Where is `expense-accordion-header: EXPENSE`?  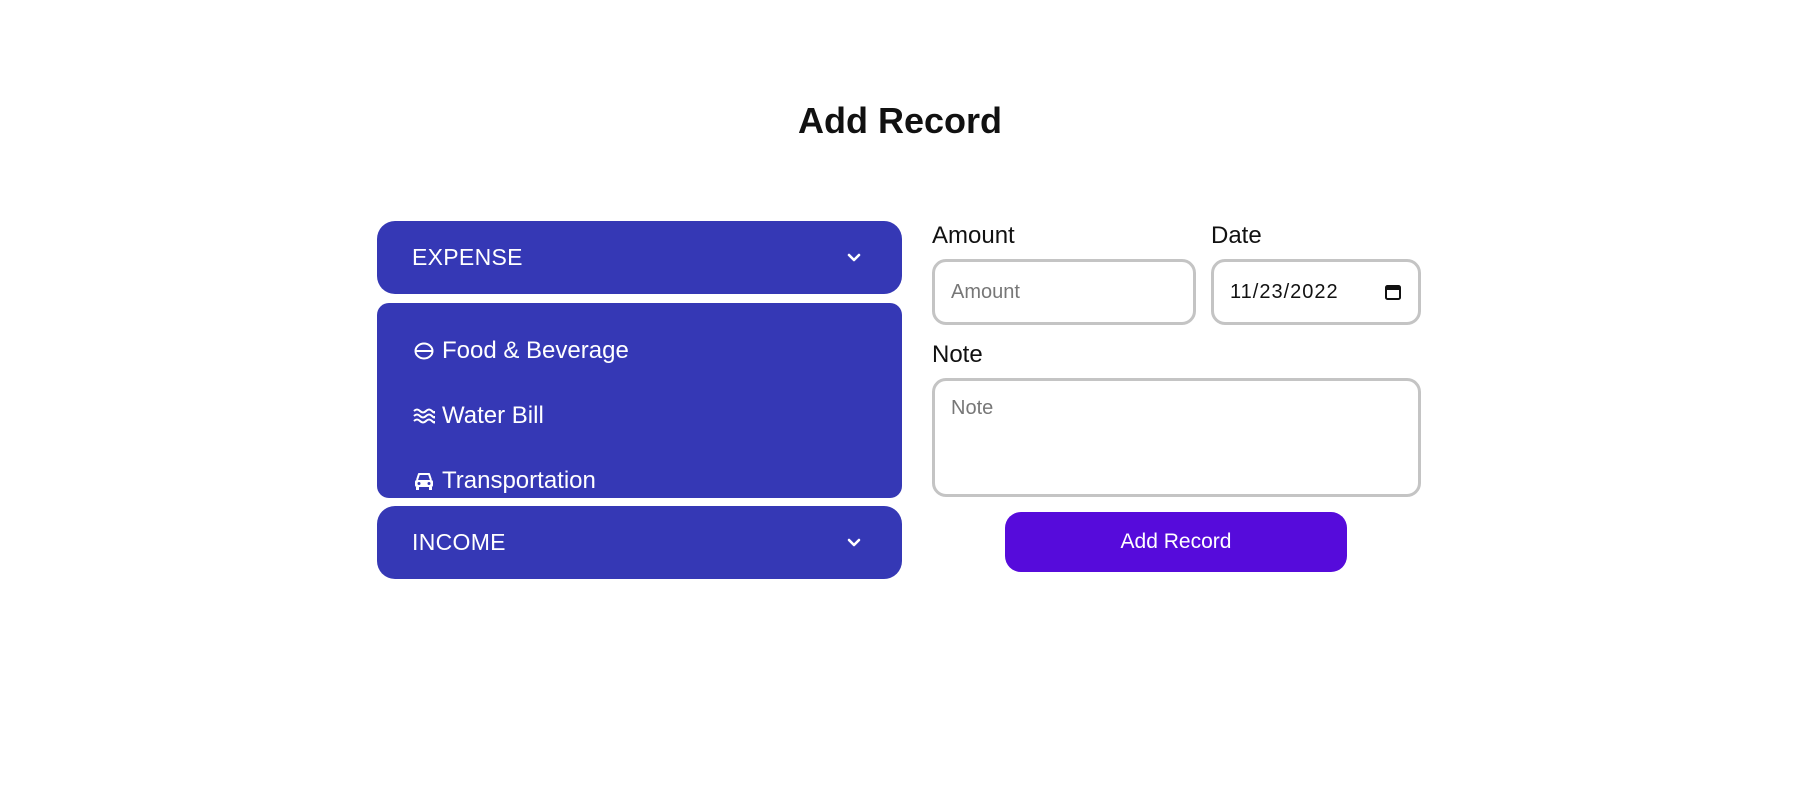 expense-accordion-header: EXPENSE is located at coordinates (639, 257).